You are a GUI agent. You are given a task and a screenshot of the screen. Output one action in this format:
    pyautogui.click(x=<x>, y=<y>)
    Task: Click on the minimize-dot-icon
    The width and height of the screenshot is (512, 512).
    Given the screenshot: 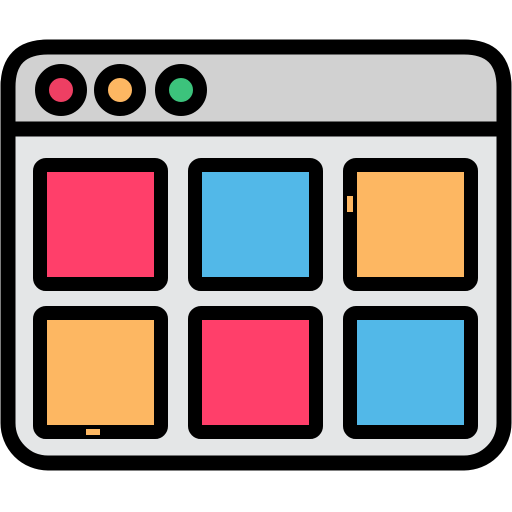 What is the action you would take?
    pyautogui.click(x=120, y=90)
    